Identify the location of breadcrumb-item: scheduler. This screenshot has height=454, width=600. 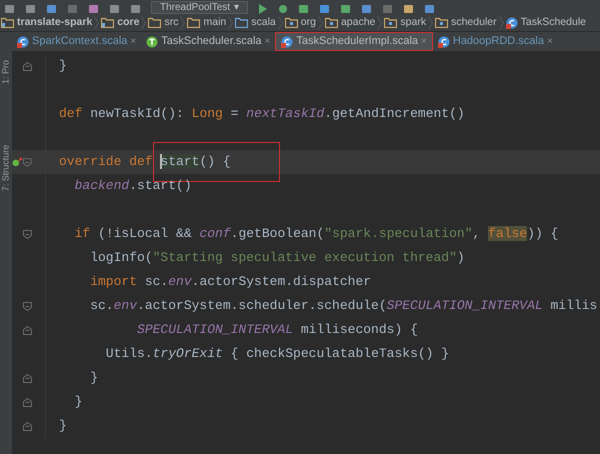
(474, 22).